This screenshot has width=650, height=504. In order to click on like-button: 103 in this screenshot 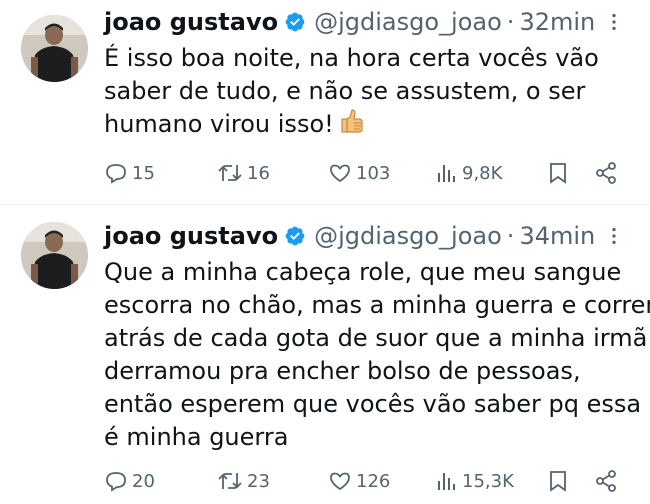, I will do `click(359, 173)`.